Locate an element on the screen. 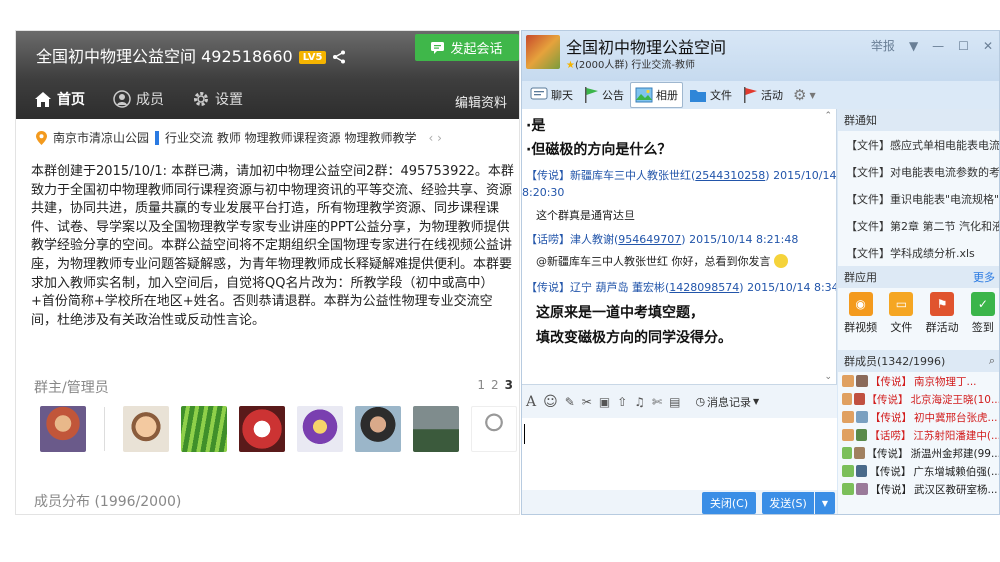 This screenshot has height=562, width=1000. window-title: 全国初中物理公益空间 is located at coordinates (646, 47).